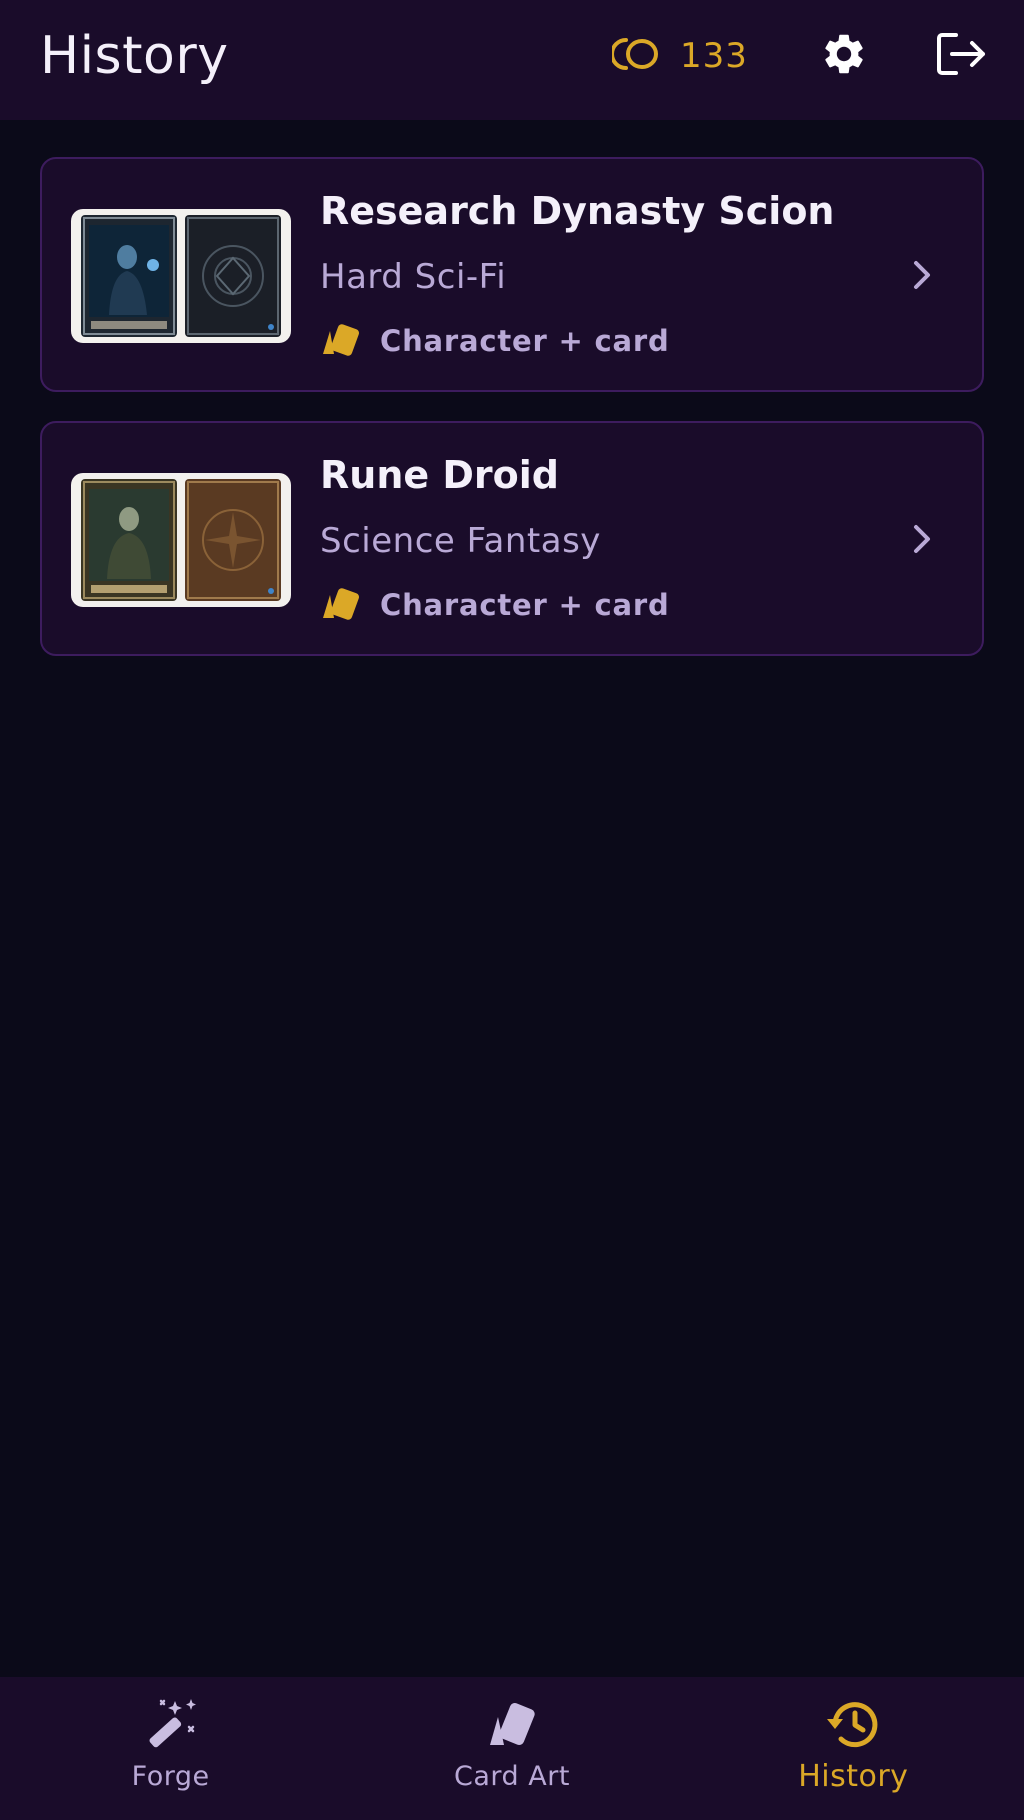 The width and height of the screenshot is (1024, 1820). I want to click on nav-item-forge: Forge, so click(170, 1748).